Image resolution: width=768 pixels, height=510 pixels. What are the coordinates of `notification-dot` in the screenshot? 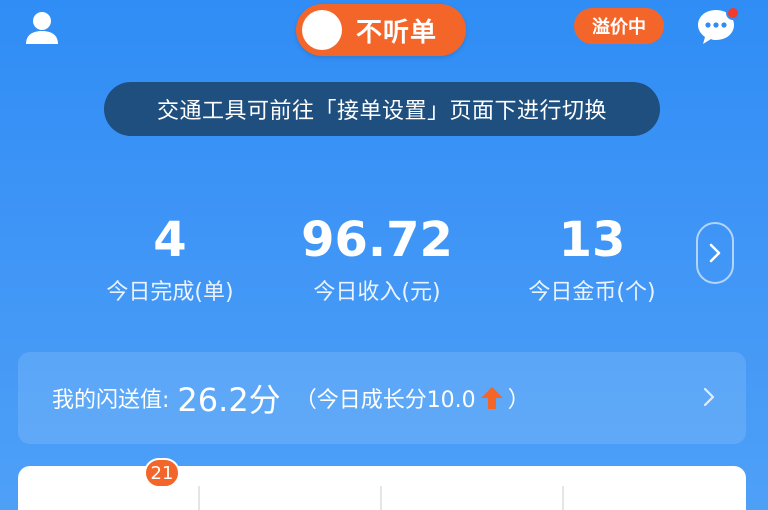 It's located at (733, 13).